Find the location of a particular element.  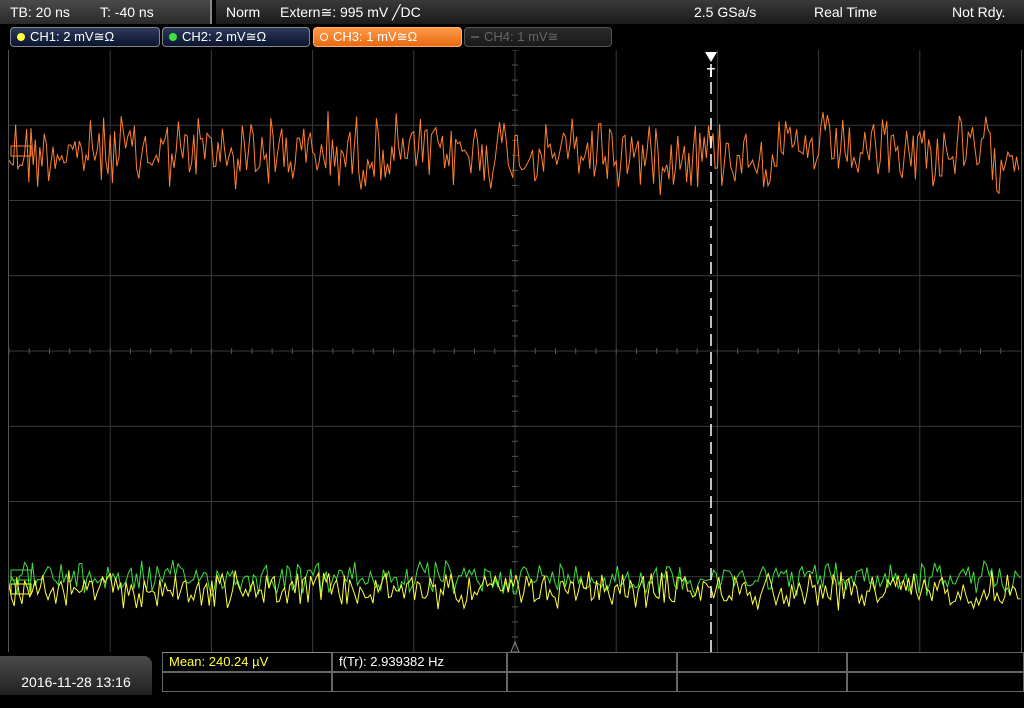

trigger-marker-label: T is located at coordinates (711, 72).